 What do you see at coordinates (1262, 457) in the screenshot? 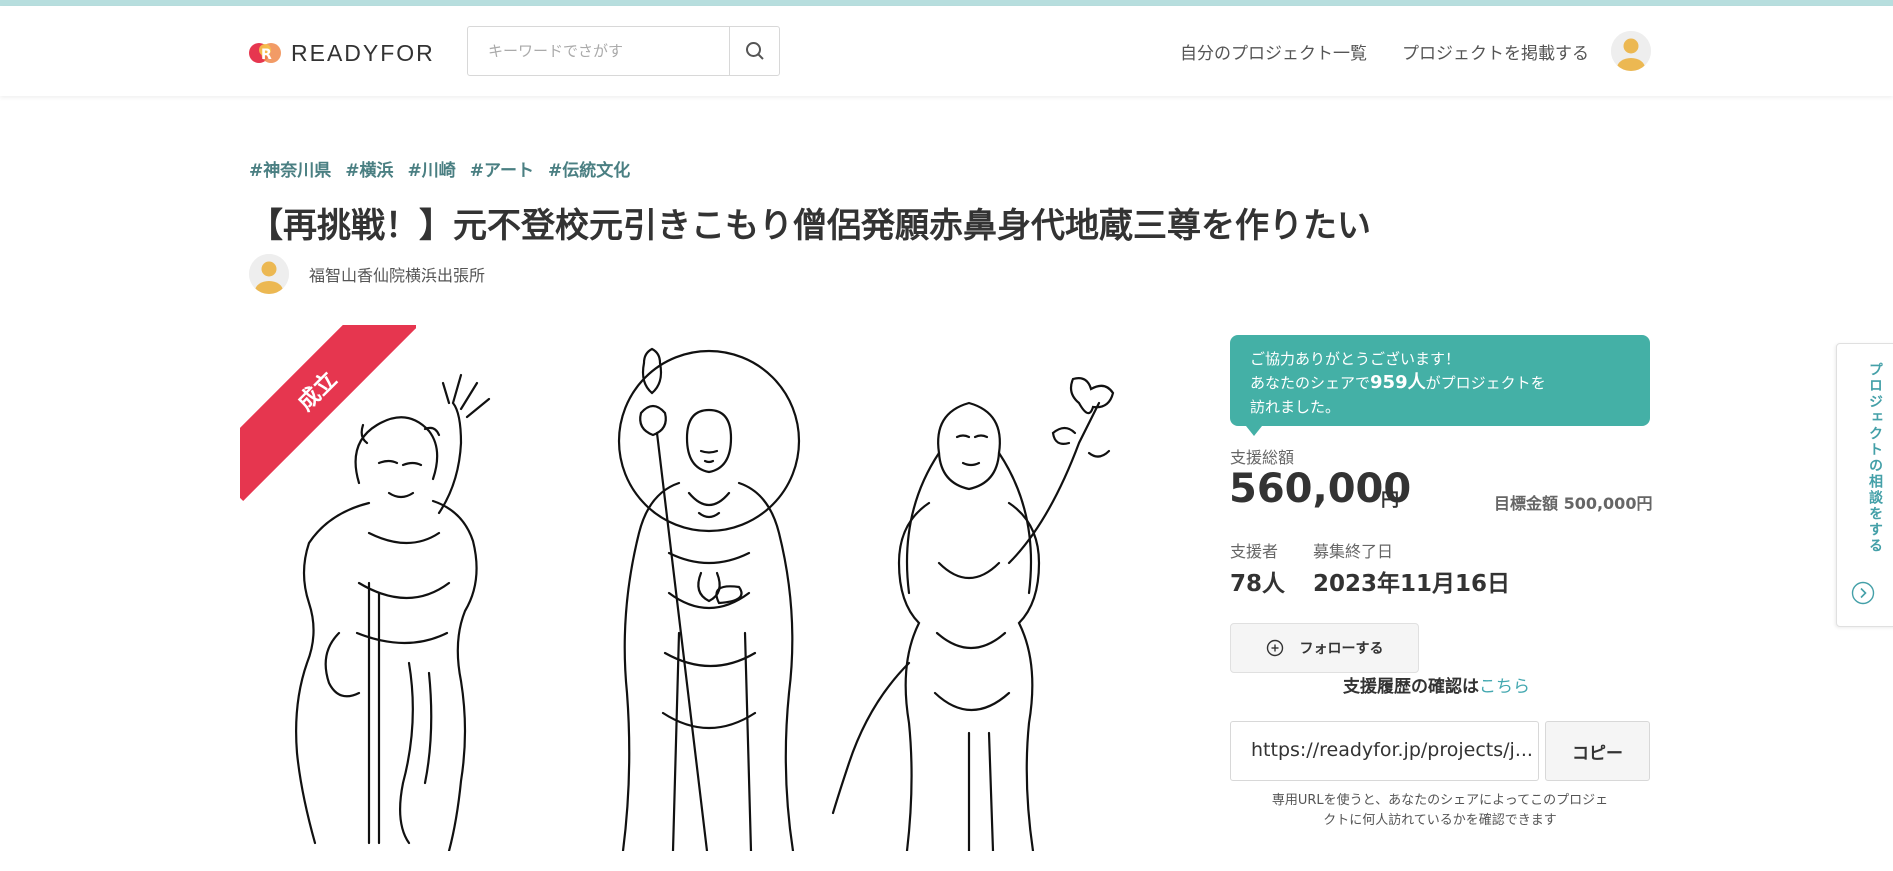
I see `total-label: 支援総額` at bounding box center [1262, 457].